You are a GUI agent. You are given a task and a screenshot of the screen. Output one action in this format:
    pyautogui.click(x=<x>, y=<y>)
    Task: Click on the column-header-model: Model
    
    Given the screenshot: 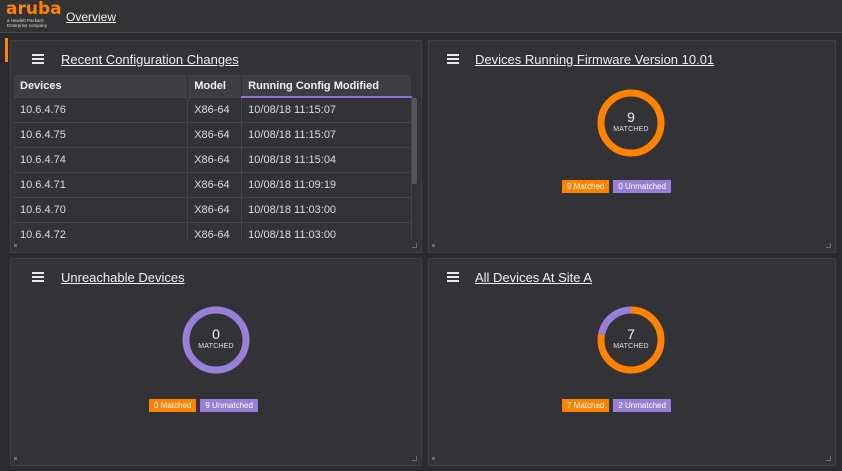 What is the action you would take?
    pyautogui.click(x=215, y=86)
    